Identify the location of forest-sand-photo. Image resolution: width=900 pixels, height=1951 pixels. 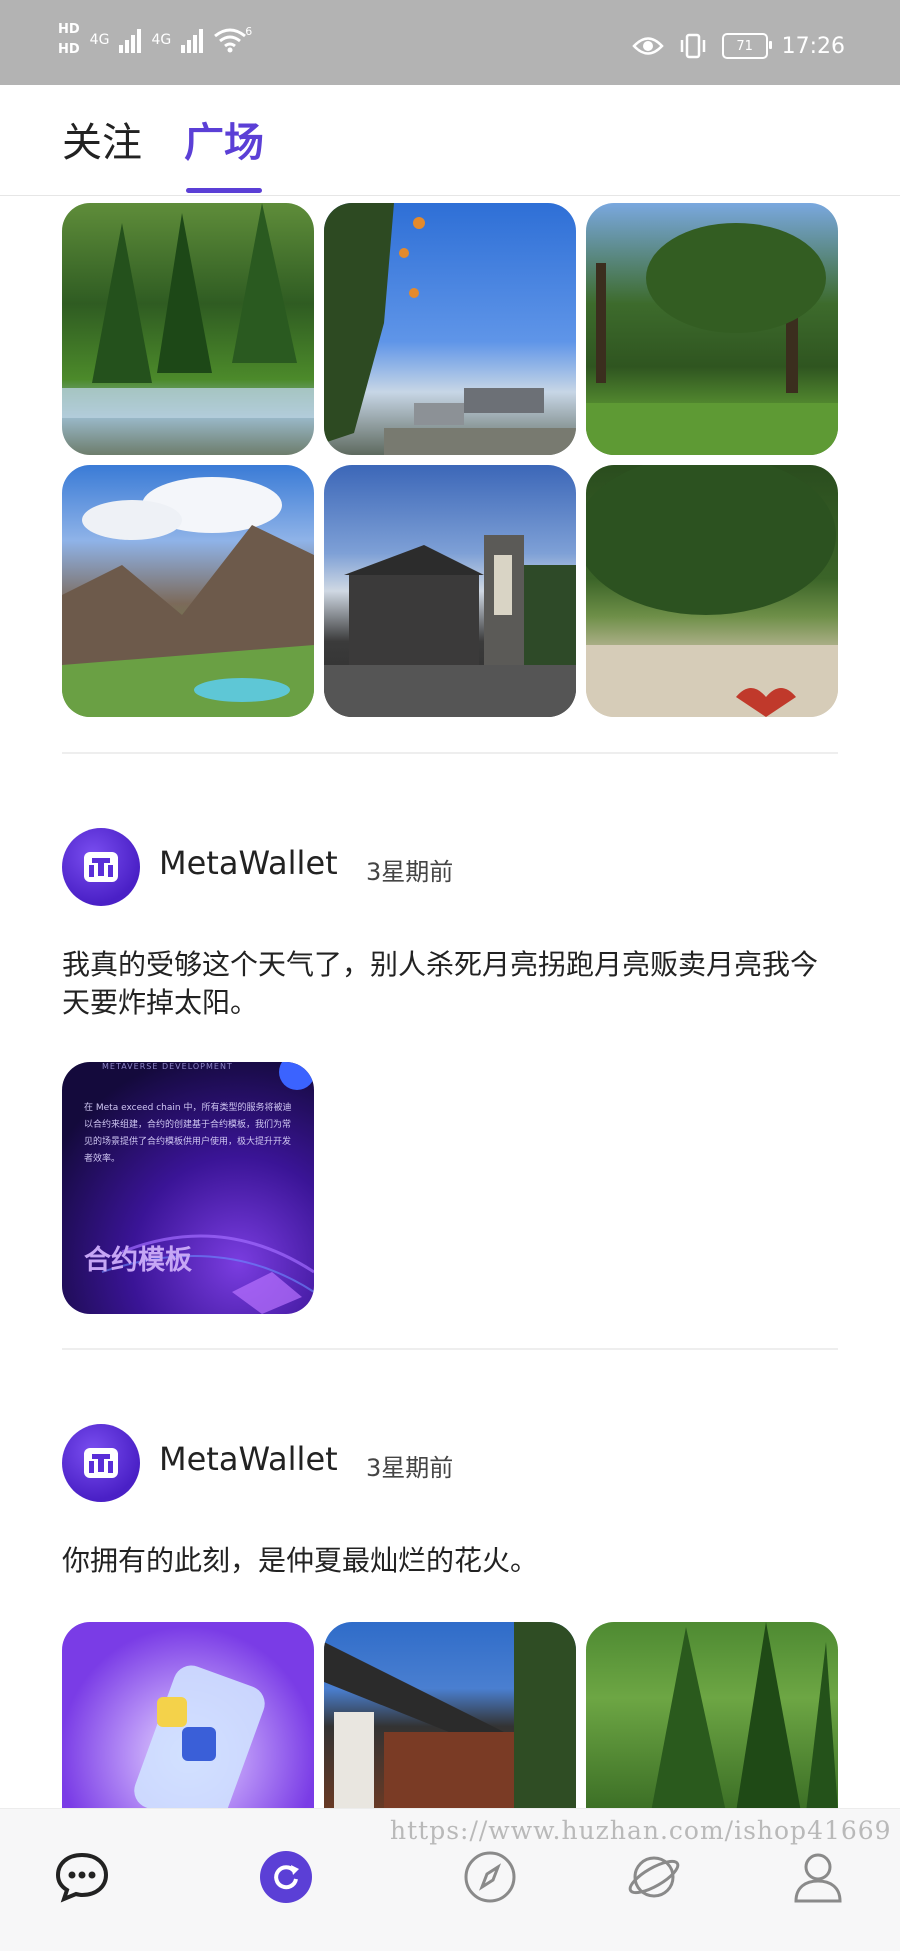
(712, 591).